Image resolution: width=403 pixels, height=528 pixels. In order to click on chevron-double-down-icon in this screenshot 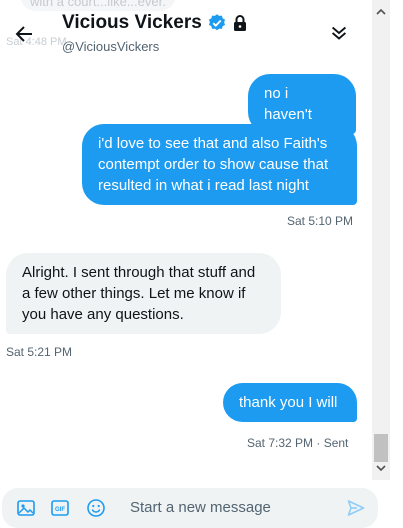, I will do `click(339, 33)`.